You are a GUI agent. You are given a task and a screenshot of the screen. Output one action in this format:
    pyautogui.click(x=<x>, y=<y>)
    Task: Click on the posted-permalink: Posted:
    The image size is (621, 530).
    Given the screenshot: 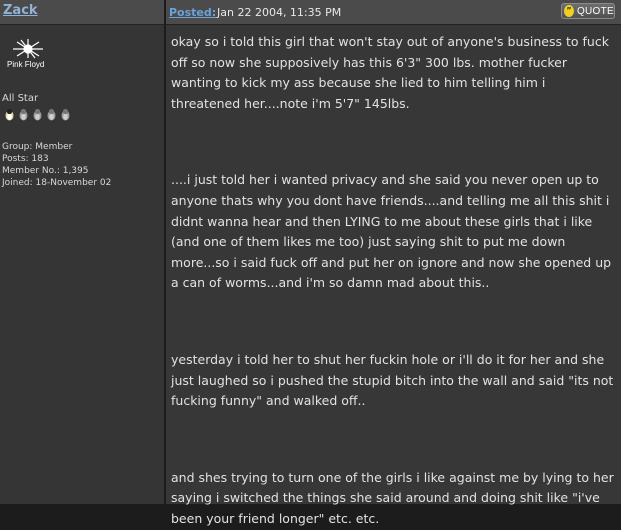 What is the action you would take?
    pyautogui.click(x=192, y=12)
    